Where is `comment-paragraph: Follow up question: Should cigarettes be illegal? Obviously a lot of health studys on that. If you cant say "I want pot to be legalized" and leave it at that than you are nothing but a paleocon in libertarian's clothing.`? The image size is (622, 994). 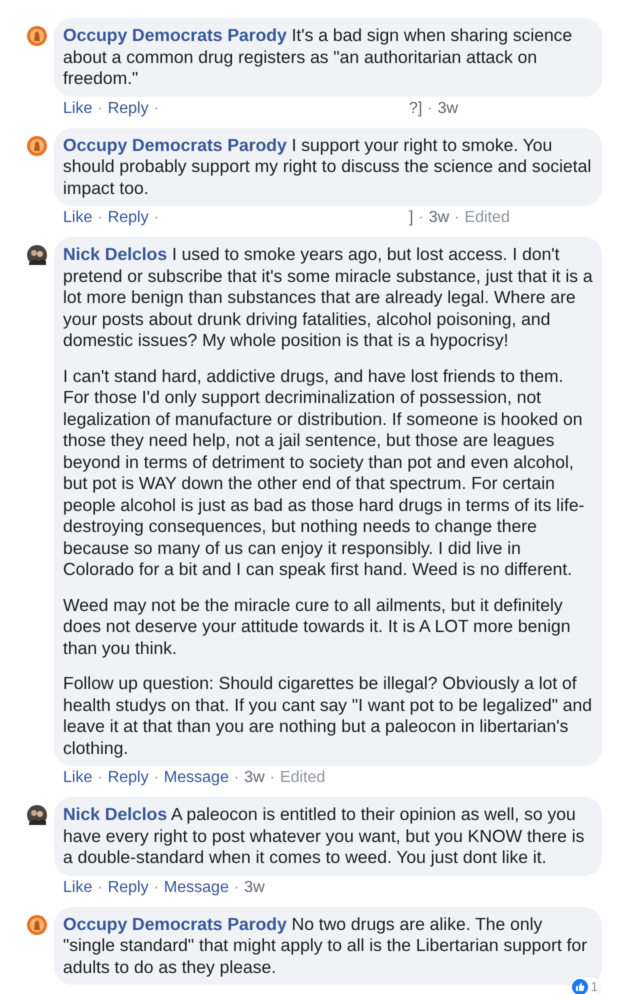 comment-paragraph: Follow up question: Should cigarettes be illegal? Obviously a lot of health studys on that. If you cant say "I want pot to be legalized" and leave it at that than you are nothing but a paleocon in libertarian's clothing. is located at coordinates (328, 716).